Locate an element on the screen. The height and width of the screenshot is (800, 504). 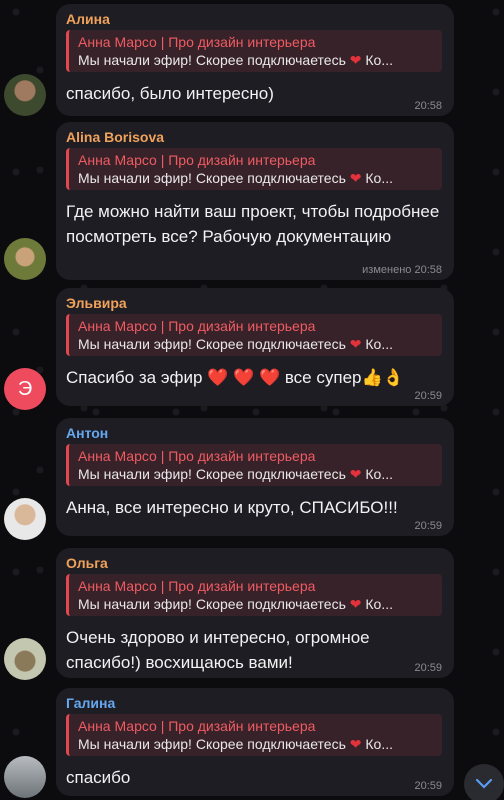
scroll-down-button is located at coordinates (484, 782).